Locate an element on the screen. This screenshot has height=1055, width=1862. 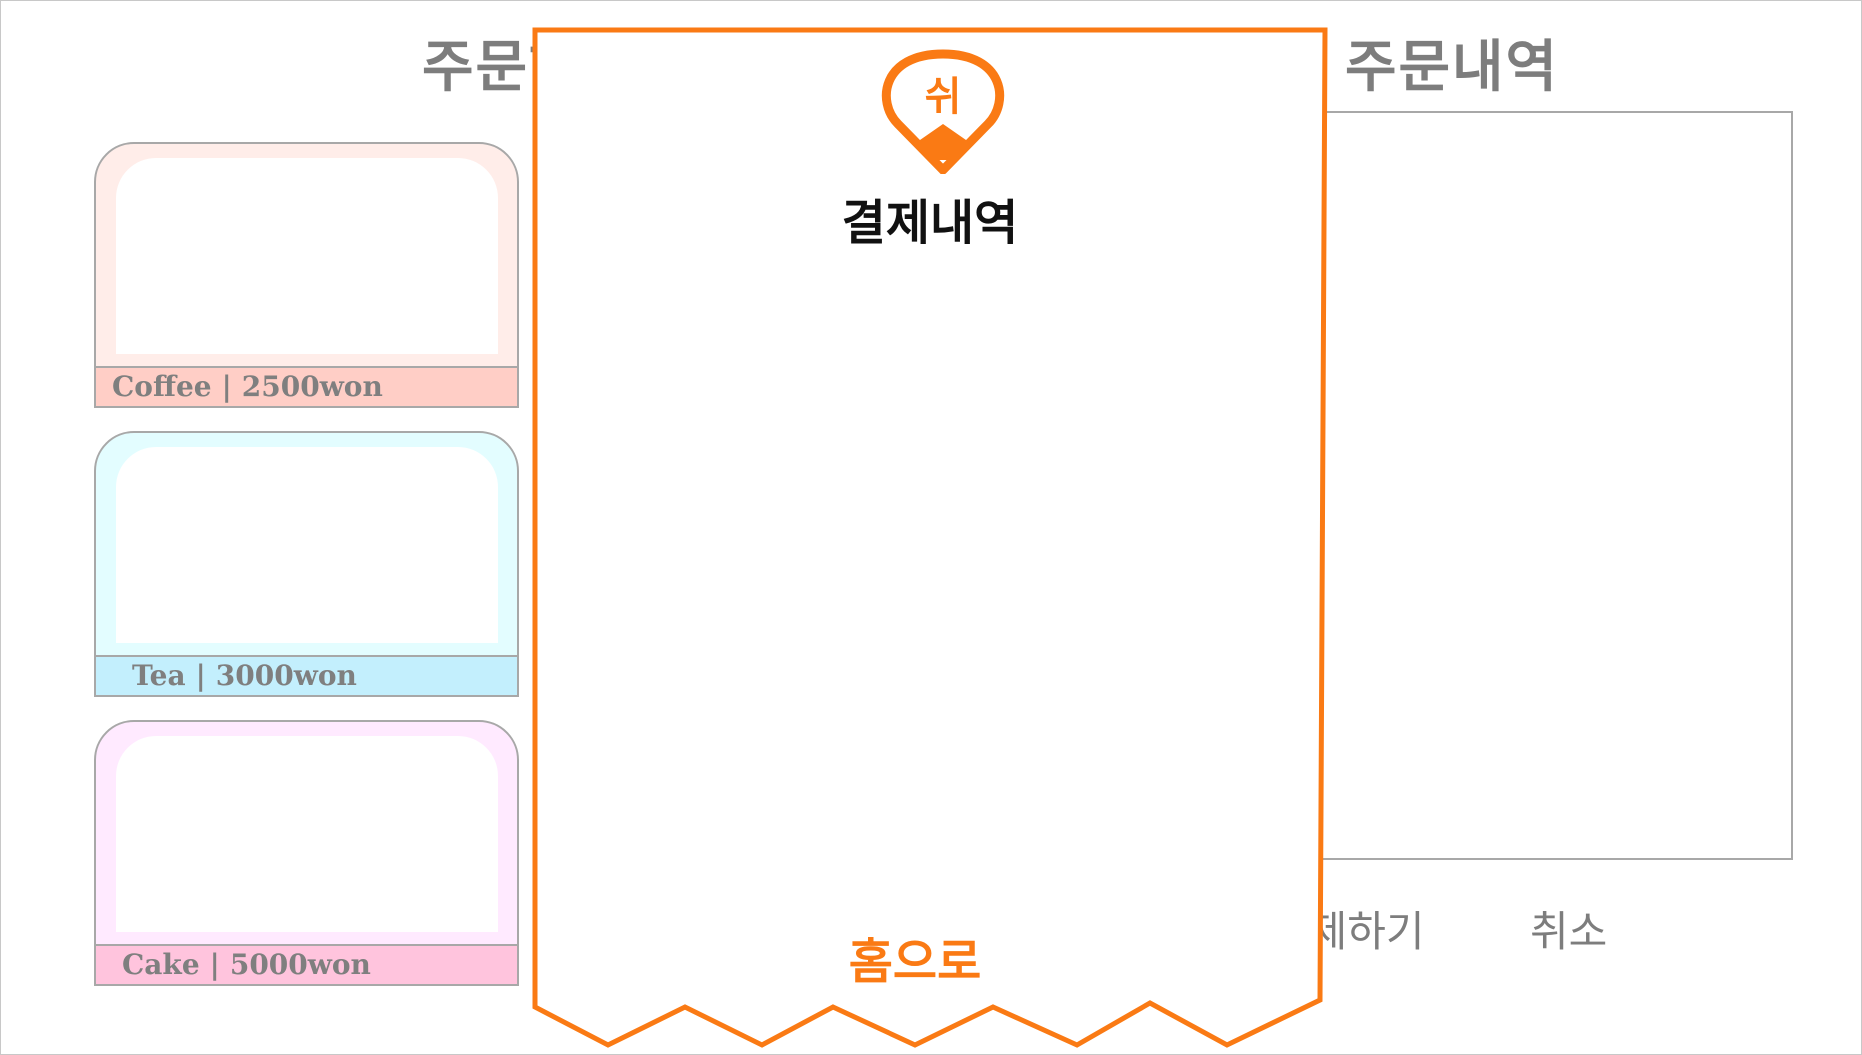
logo-text: 쉬 is located at coordinates (943, 97).